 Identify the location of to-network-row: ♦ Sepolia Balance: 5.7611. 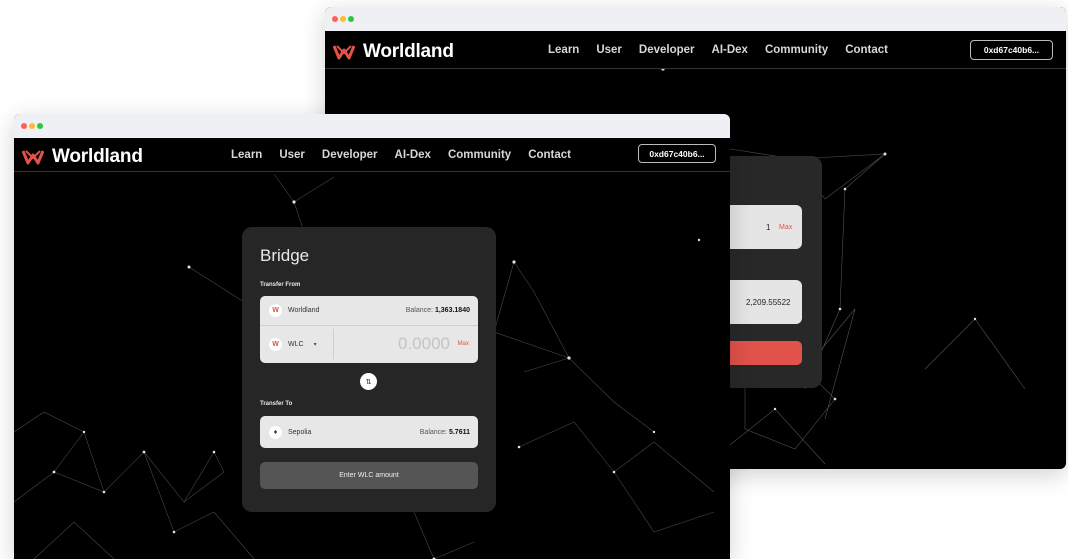
(369, 432).